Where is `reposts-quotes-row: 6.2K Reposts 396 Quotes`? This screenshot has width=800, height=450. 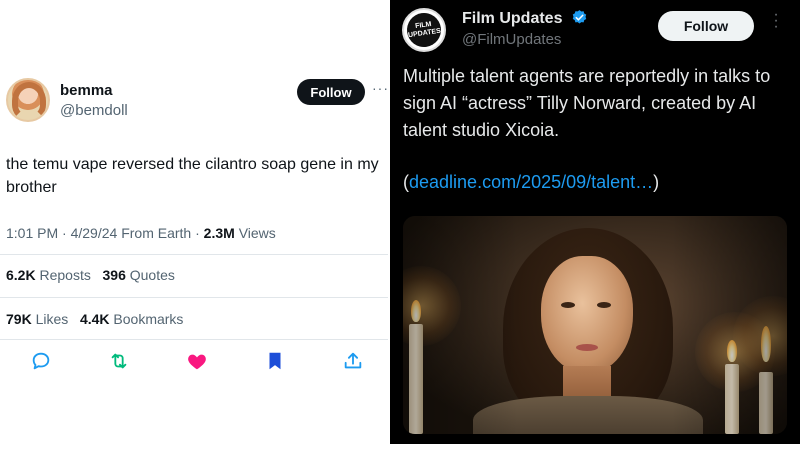
reposts-quotes-row: 6.2K Reposts 396 Quotes is located at coordinates (90, 275).